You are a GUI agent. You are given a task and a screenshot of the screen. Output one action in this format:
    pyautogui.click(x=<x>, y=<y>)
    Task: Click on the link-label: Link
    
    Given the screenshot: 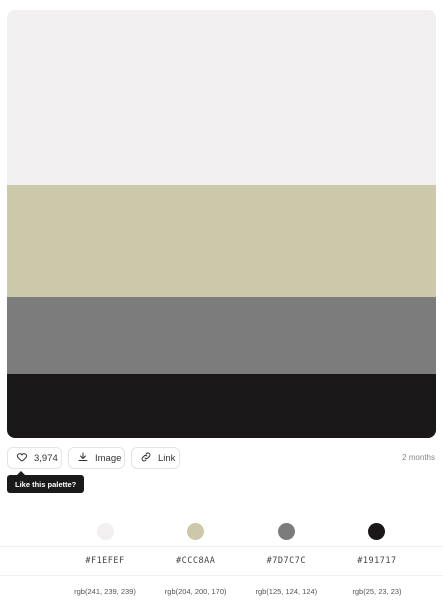 What is the action you would take?
    pyautogui.click(x=167, y=458)
    